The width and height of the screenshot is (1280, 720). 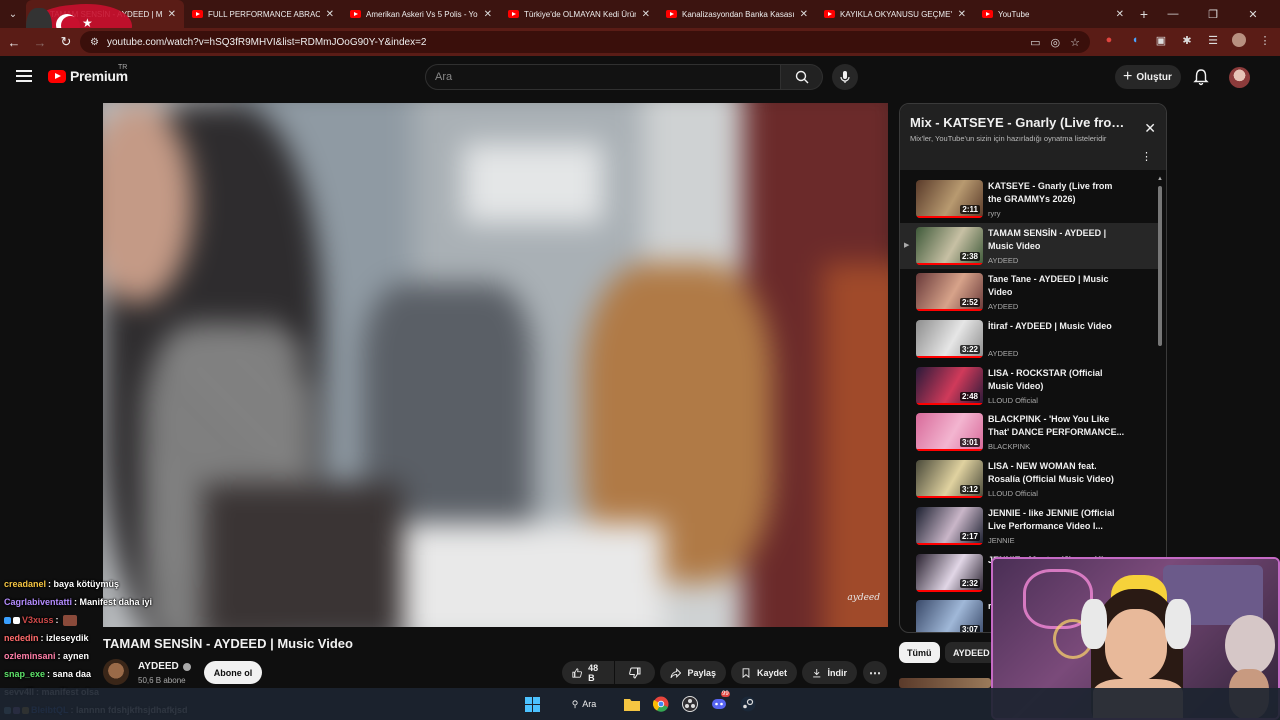 What do you see at coordinates (421, 14) in the screenshot?
I see `browser-tab: Amerikan Askeri Vs 5 Polis - Yo ✕` at bounding box center [421, 14].